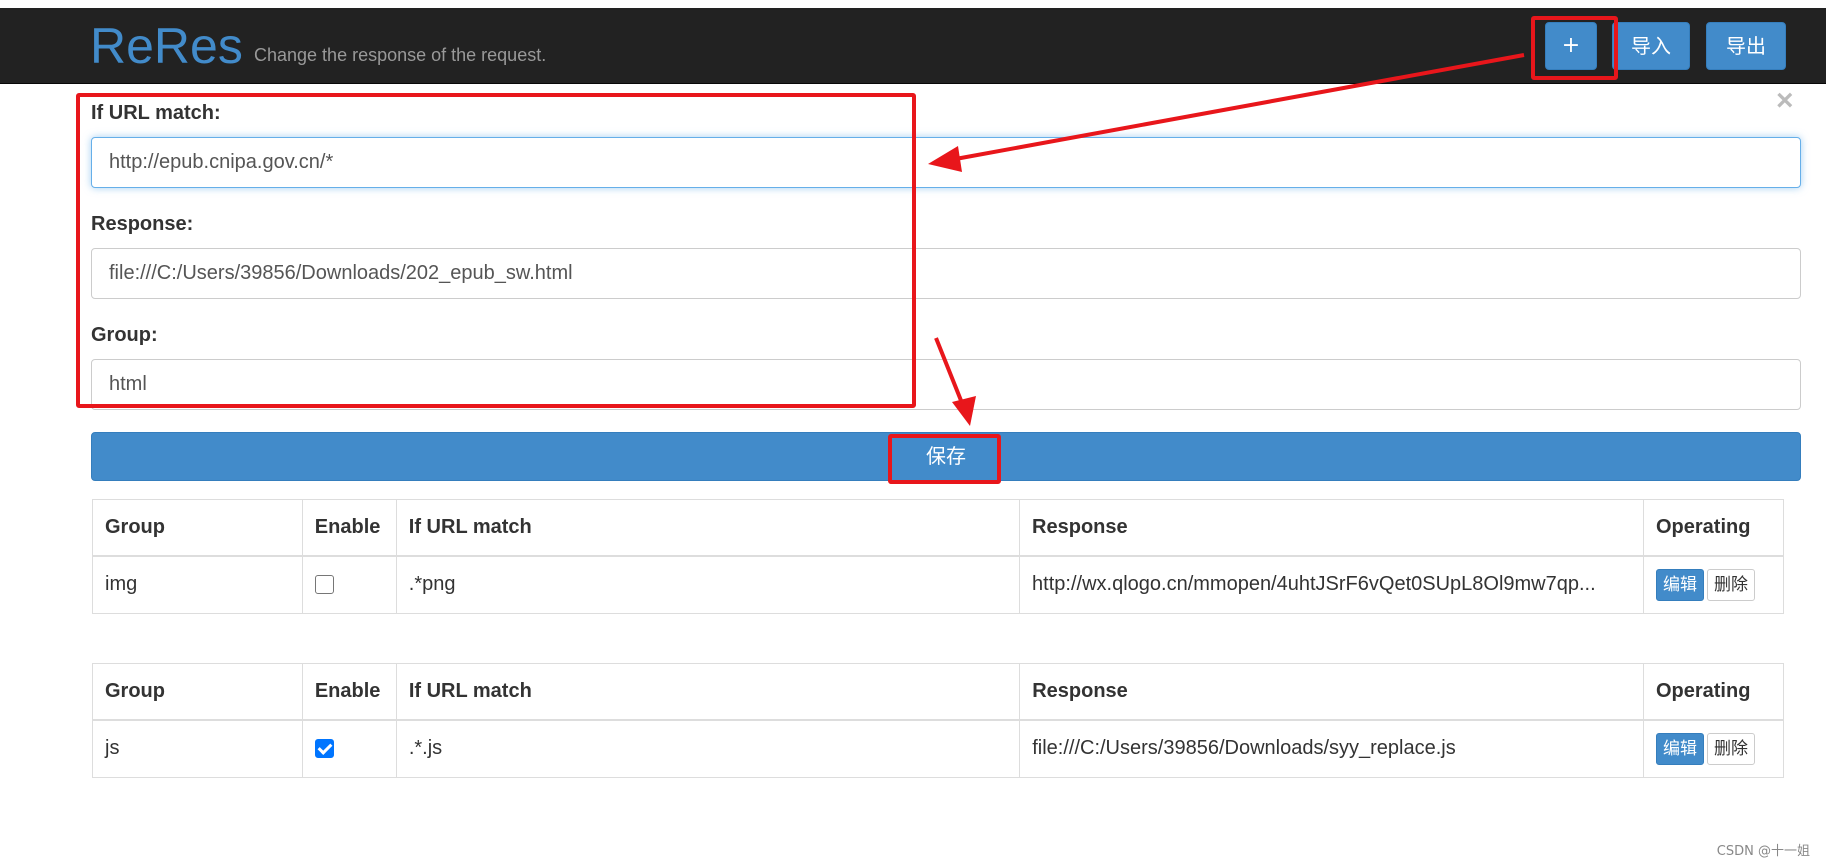 The width and height of the screenshot is (1826, 867). Describe the element at coordinates (913, 4) in the screenshot. I see `top-strip` at that location.